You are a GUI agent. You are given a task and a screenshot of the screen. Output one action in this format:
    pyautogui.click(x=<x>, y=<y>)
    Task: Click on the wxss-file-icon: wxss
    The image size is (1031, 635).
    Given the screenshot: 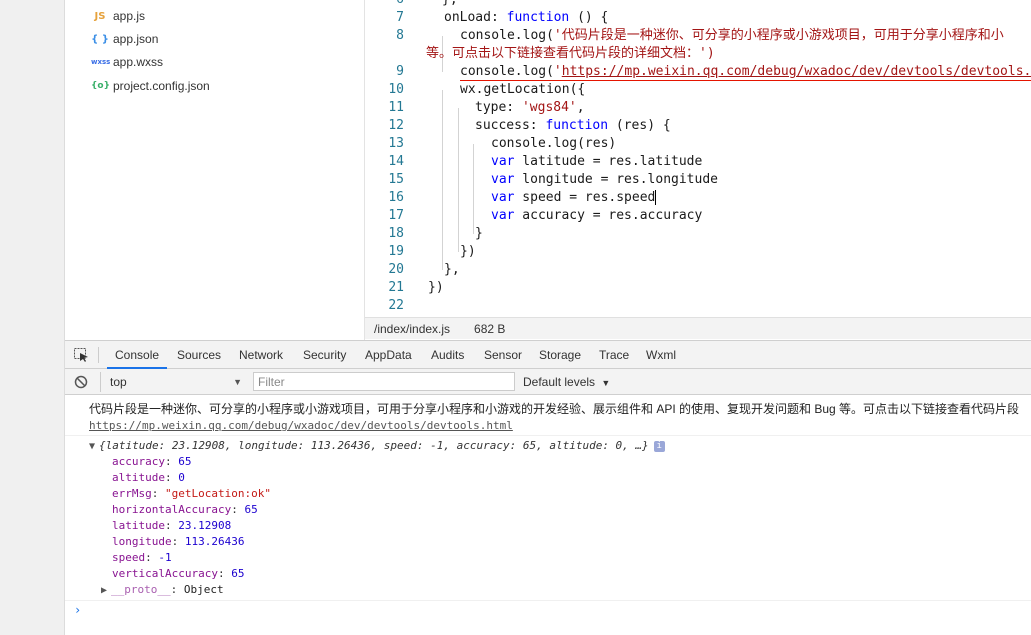 What is the action you would take?
    pyautogui.click(x=101, y=62)
    